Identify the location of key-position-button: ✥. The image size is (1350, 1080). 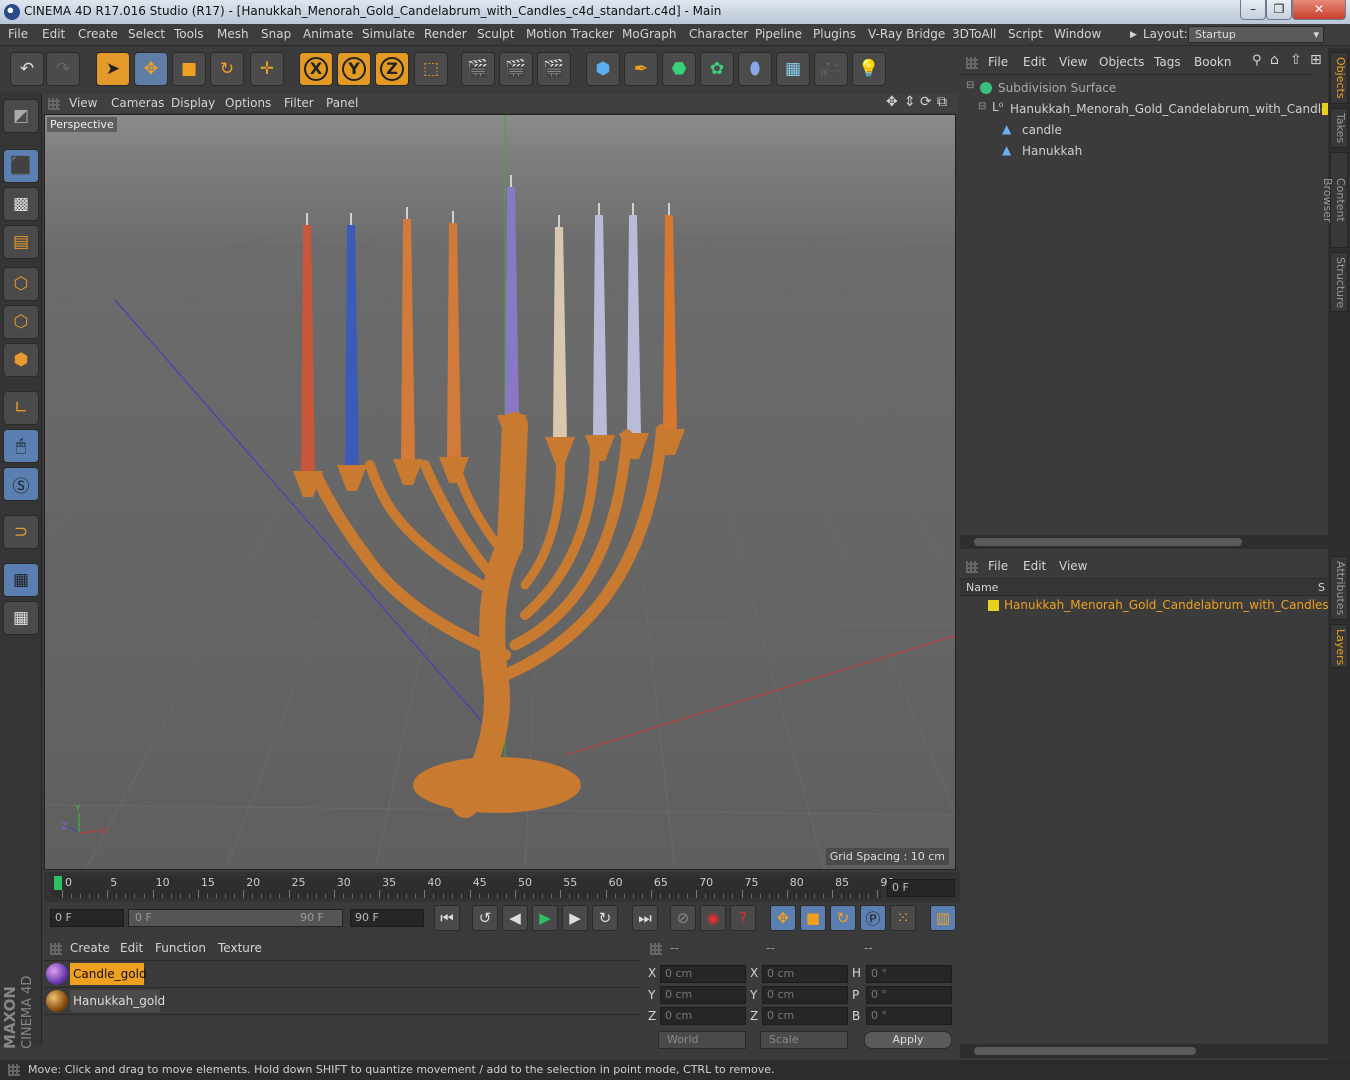
(783, 918).